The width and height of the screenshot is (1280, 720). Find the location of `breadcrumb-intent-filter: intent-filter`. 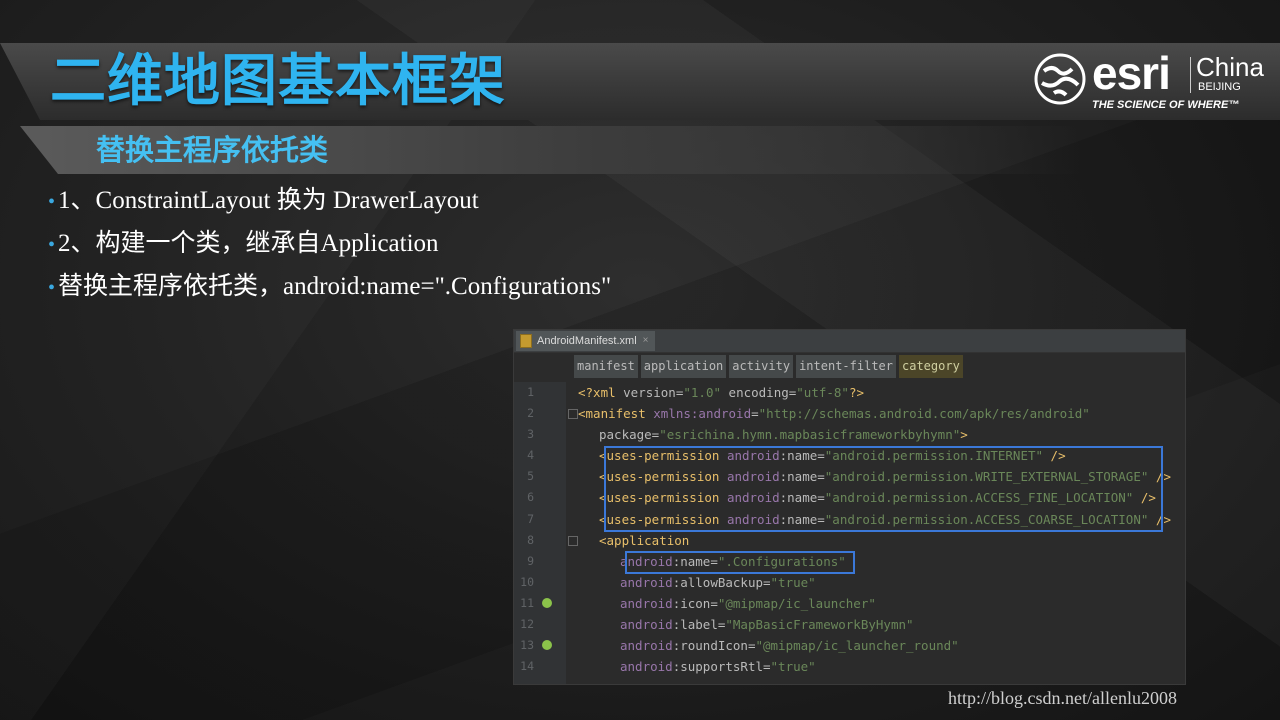

breadcrumb-intent-filter: intent-filter is located at coordinates (846, 366).